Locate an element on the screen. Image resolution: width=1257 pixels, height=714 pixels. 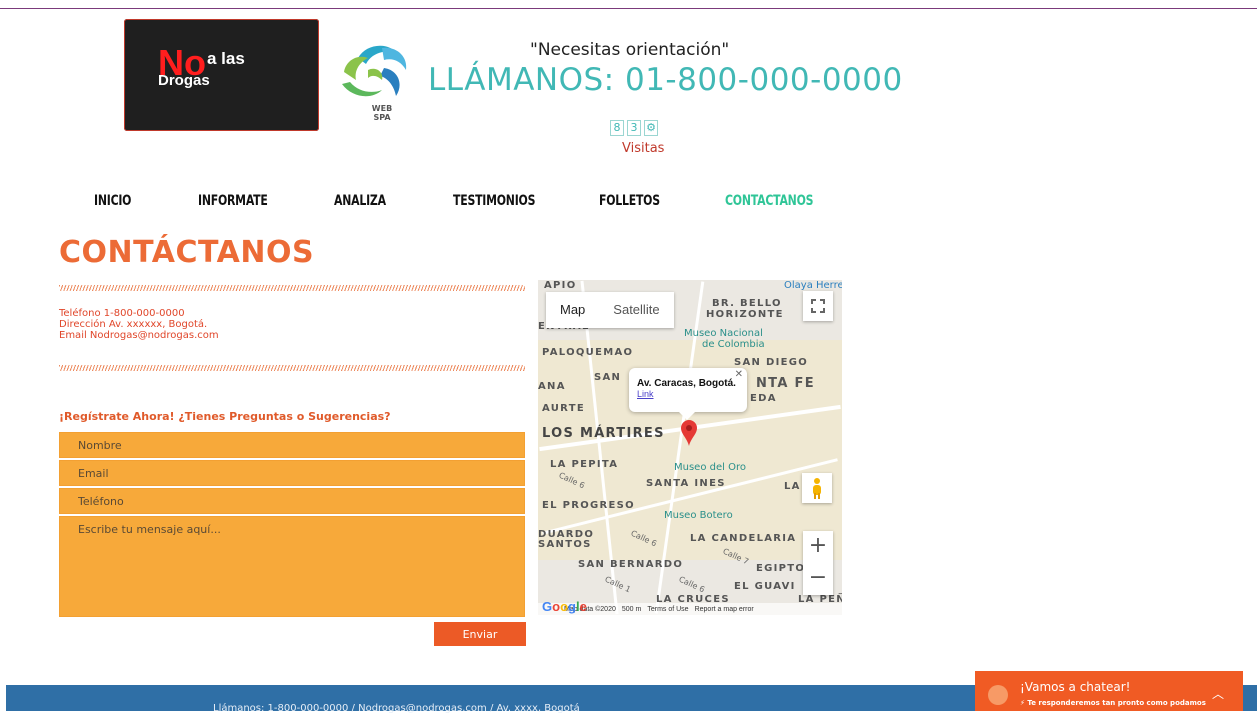
map-marker-icon is located at coordinates (689, 433).